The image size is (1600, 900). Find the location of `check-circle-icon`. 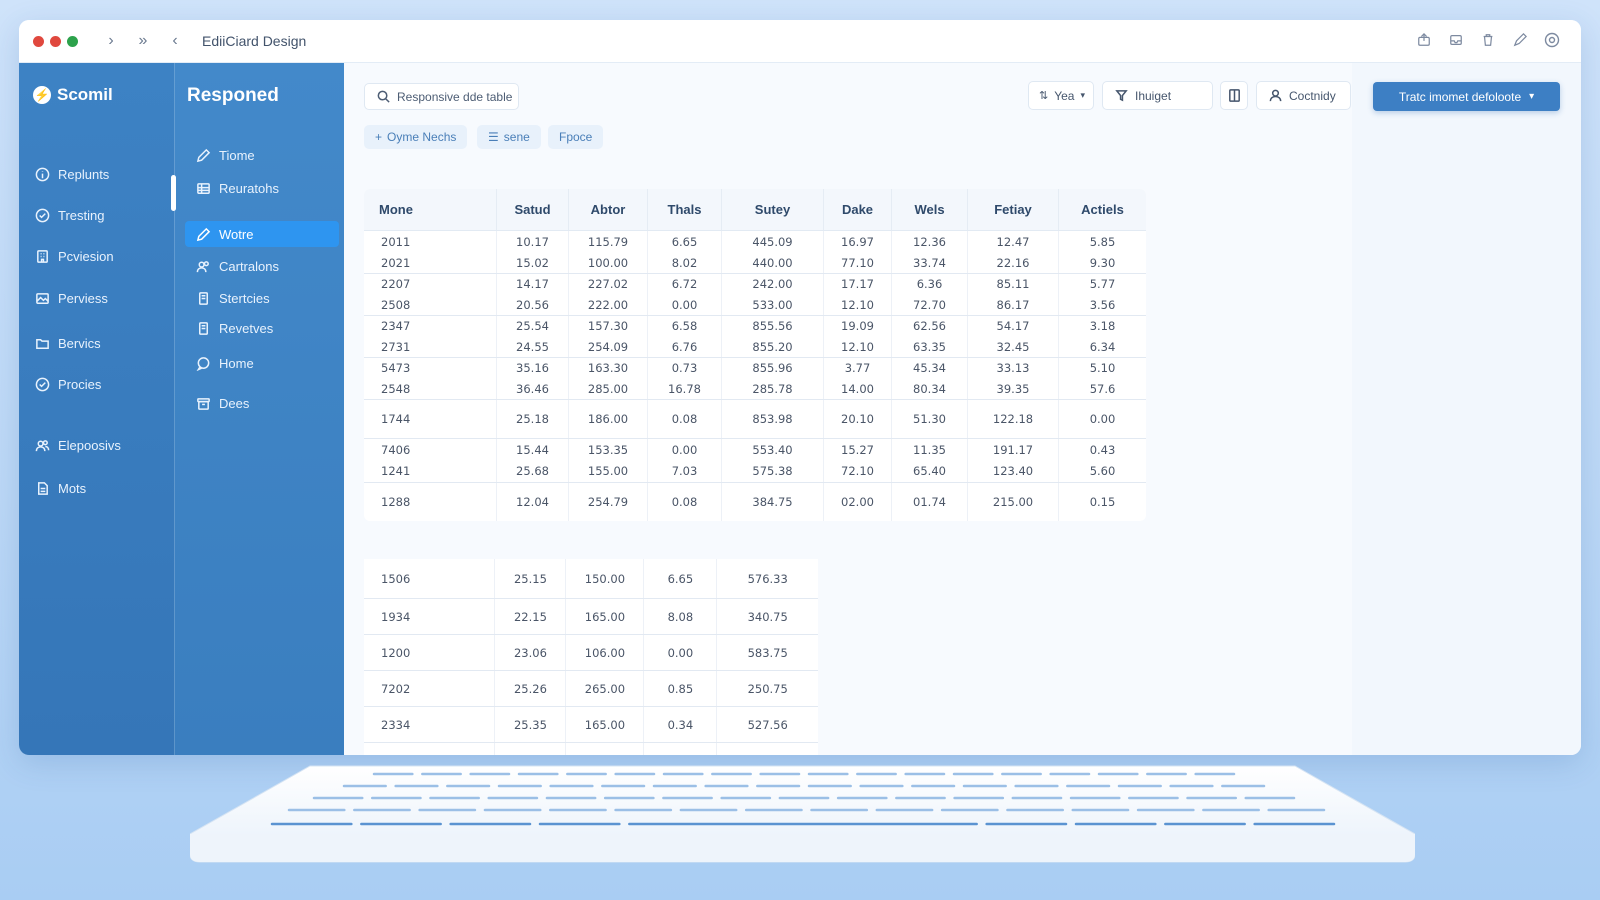

check-circle-icon is located at coordinates (42, 384).